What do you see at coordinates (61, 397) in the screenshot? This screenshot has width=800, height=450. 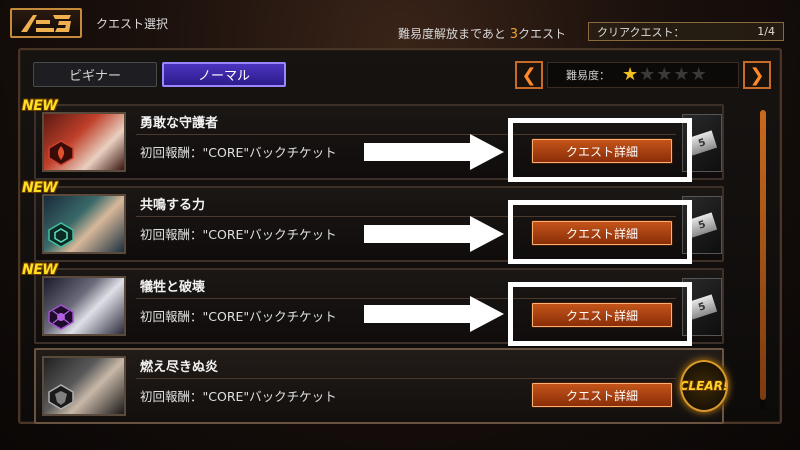 I see `shield-emblem-icon` at bounding box center [61, 397].